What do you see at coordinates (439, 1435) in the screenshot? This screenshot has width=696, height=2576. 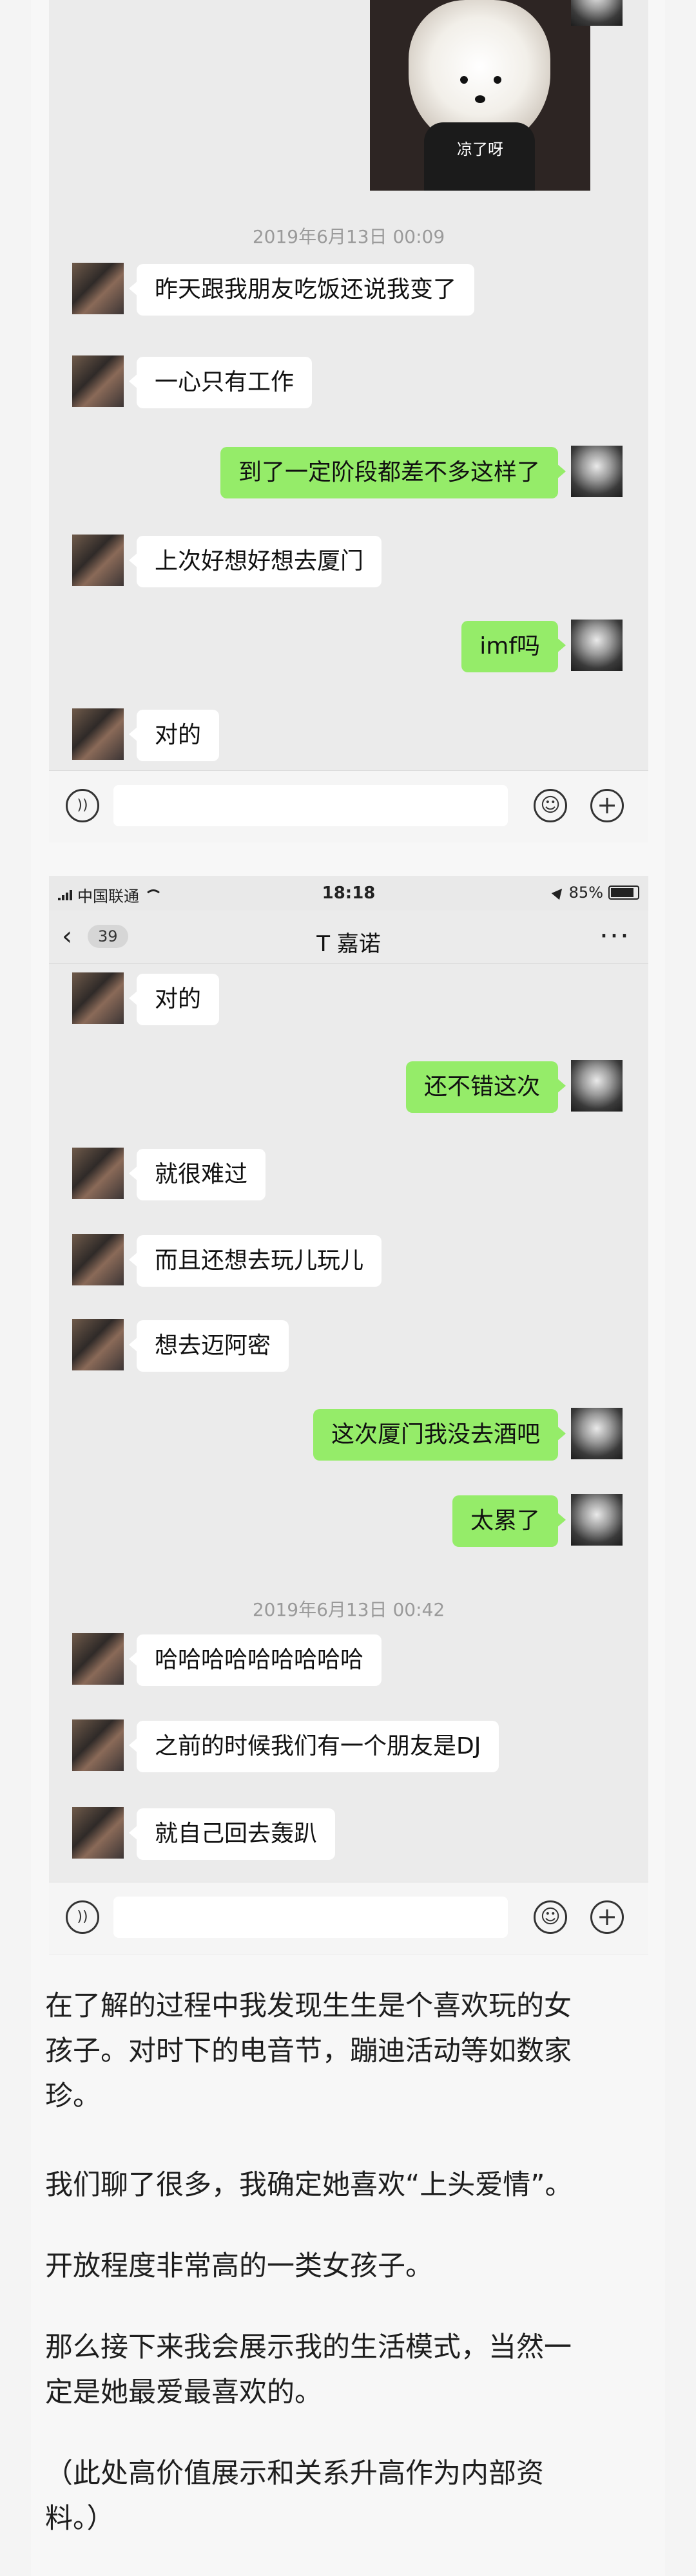 I see `message-bubble: 这次厦门我没去酒吧` at bounding box center [439, 1435].